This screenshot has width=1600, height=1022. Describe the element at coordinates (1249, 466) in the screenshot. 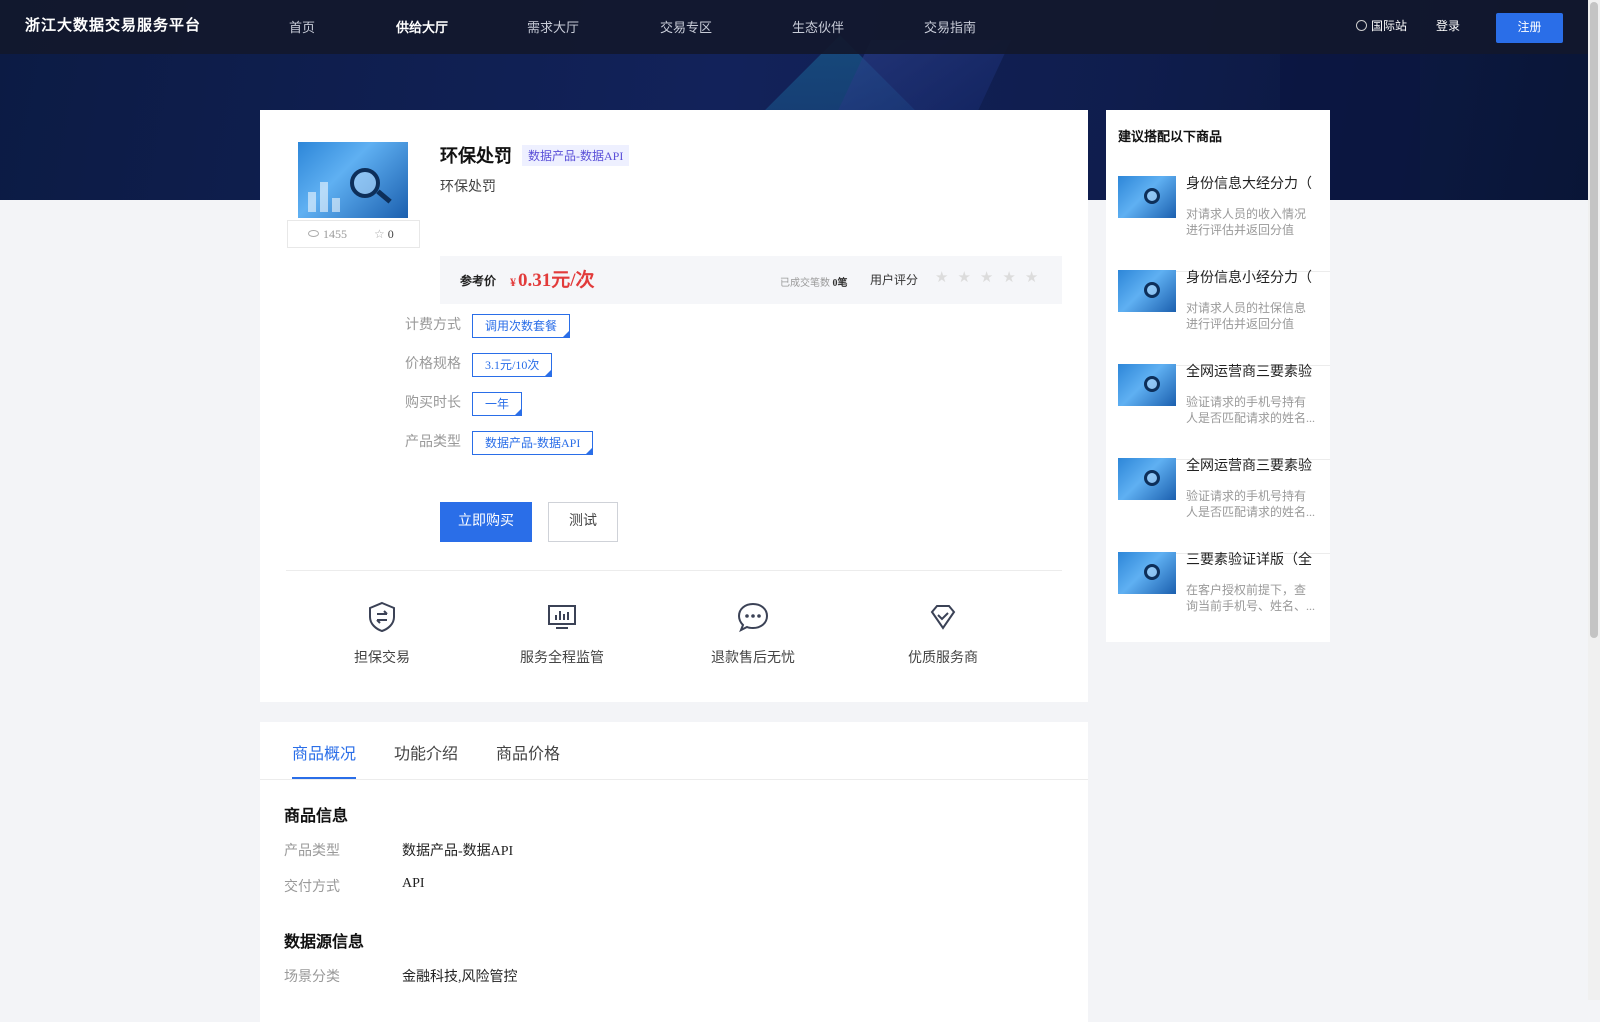

I see `recommendation-name: 全网运营商三要素验` at that location.